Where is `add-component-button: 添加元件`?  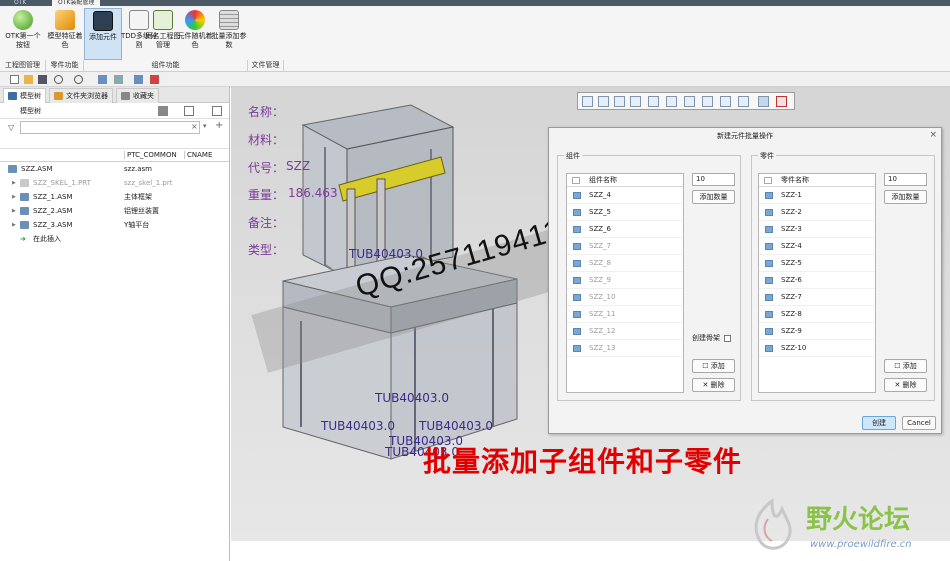
add-component-button: 添加元件 is located at coordinates (103, 34).